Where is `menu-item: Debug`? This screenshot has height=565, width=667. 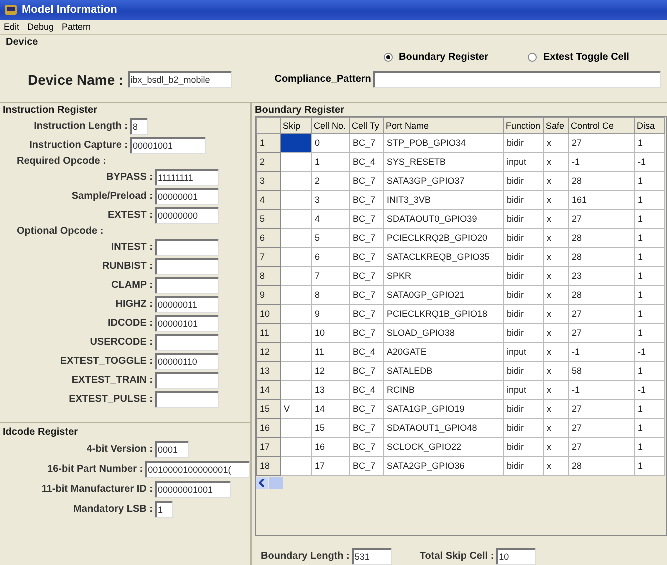
menu-item: Debug is located at coordinates (41, 27).